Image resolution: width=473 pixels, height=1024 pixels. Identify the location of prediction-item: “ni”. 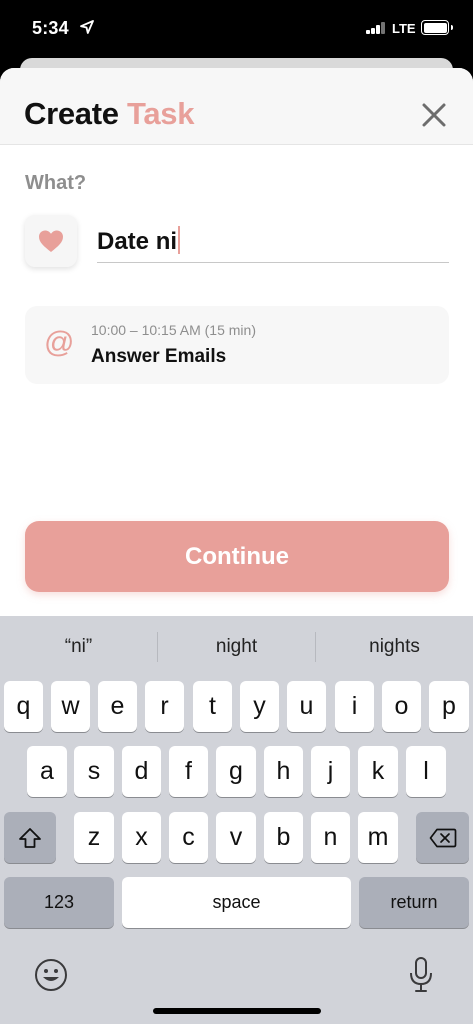
(78, 647).